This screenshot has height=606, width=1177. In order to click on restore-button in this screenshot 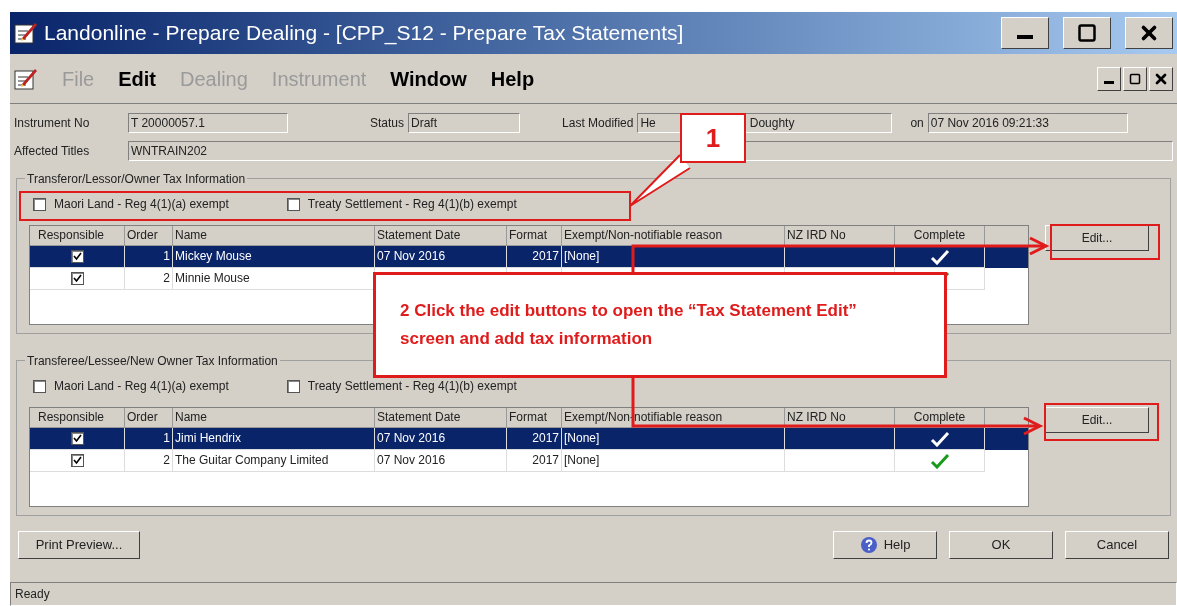, I will do `click(1135, 78)`.